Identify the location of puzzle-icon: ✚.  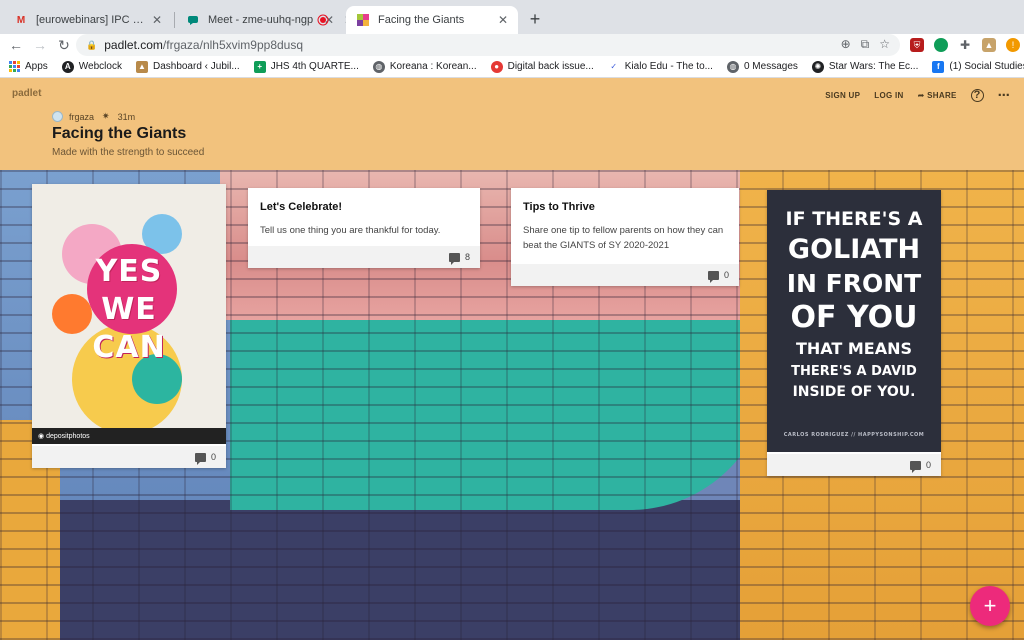
(965, 45).